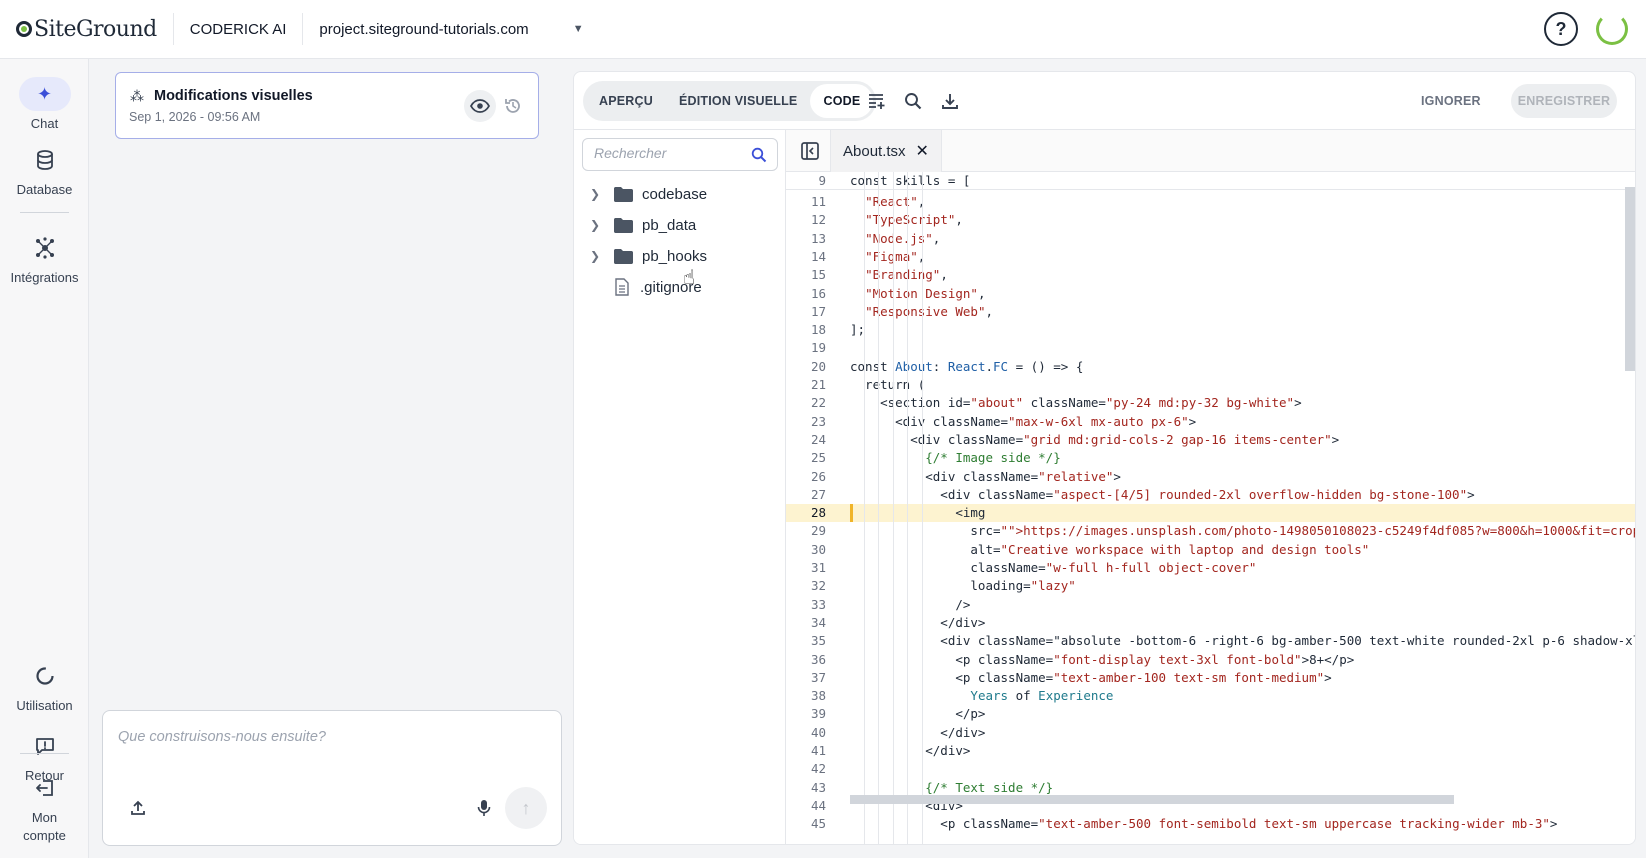  I want to click on tab-visual-edit: ÉDITION VISUELLE, so click(738, 101).